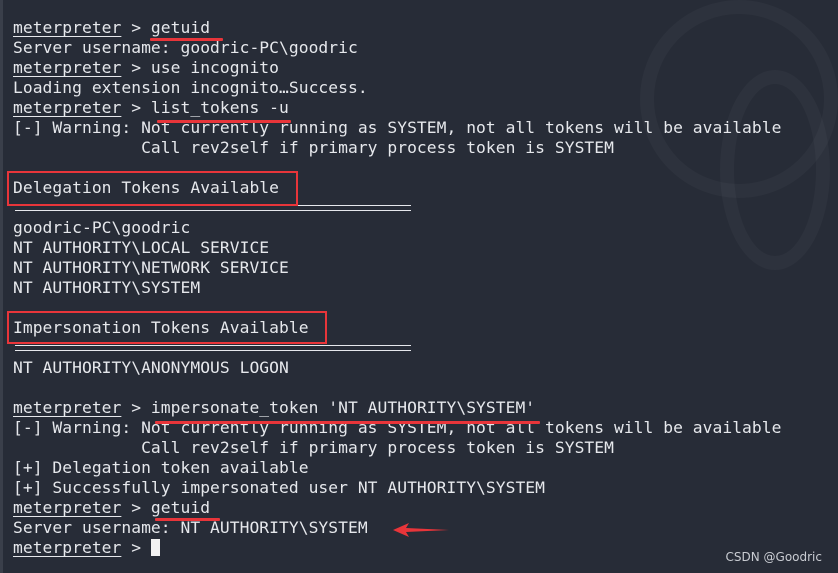 The width and height of the screenshot is (838, 573). I want to click on output-line: NT AUTHORITY\LOCAL SERVICE, so click(397, 248).